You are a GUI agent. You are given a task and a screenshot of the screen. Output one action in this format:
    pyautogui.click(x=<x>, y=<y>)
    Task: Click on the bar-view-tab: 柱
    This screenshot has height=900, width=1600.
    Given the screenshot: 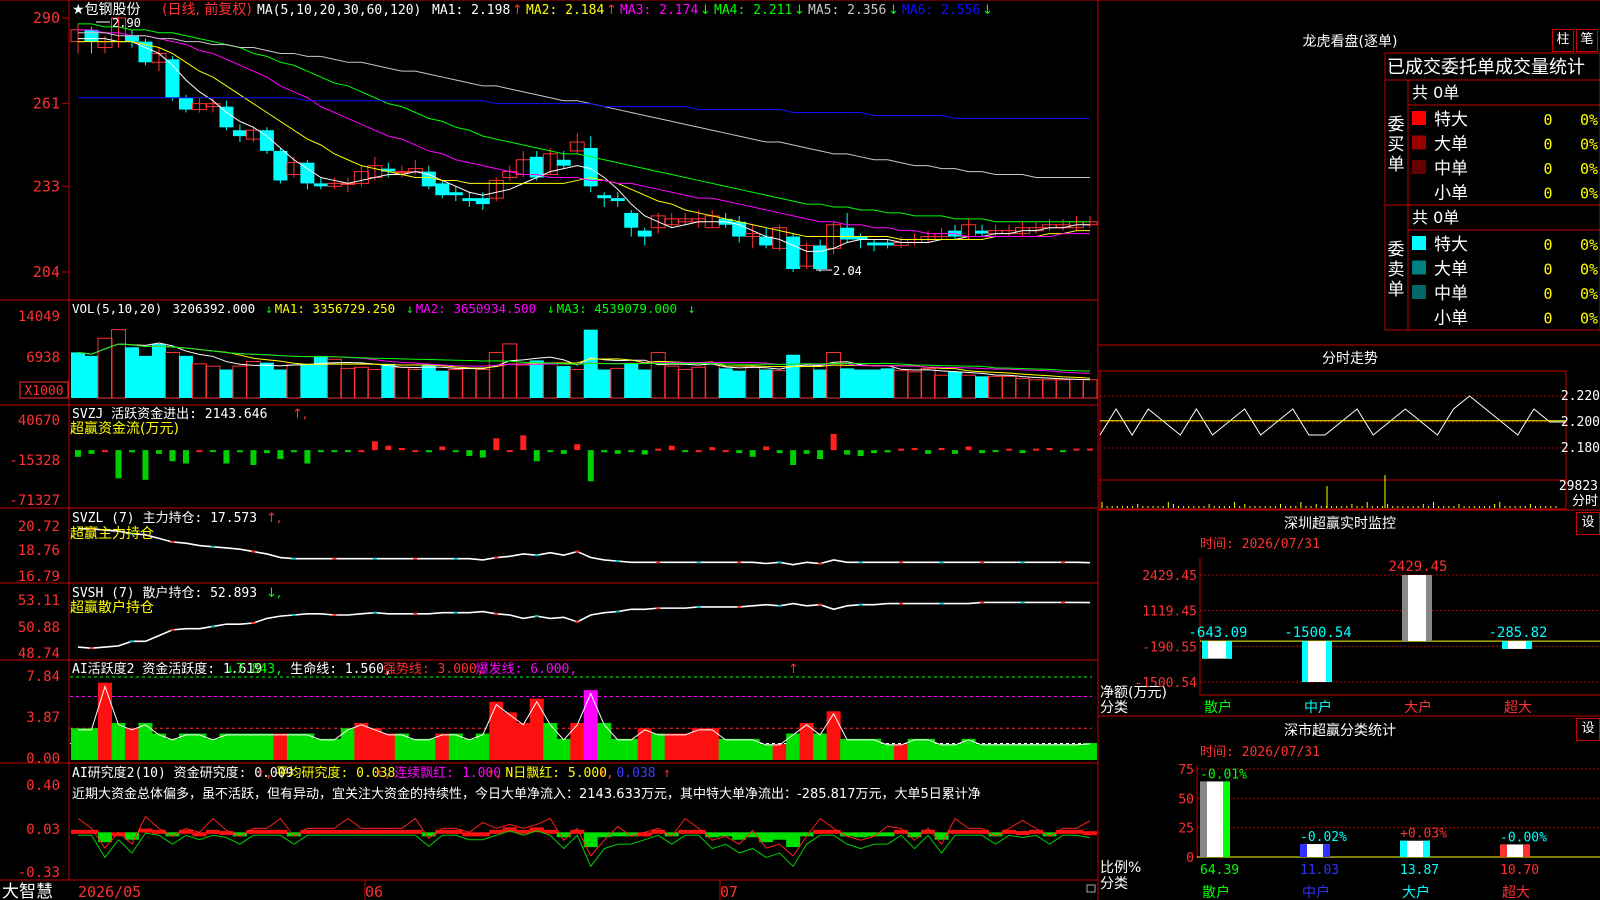 What is the action you would take?
    pyautogui.click(x=1563, y=40)
    